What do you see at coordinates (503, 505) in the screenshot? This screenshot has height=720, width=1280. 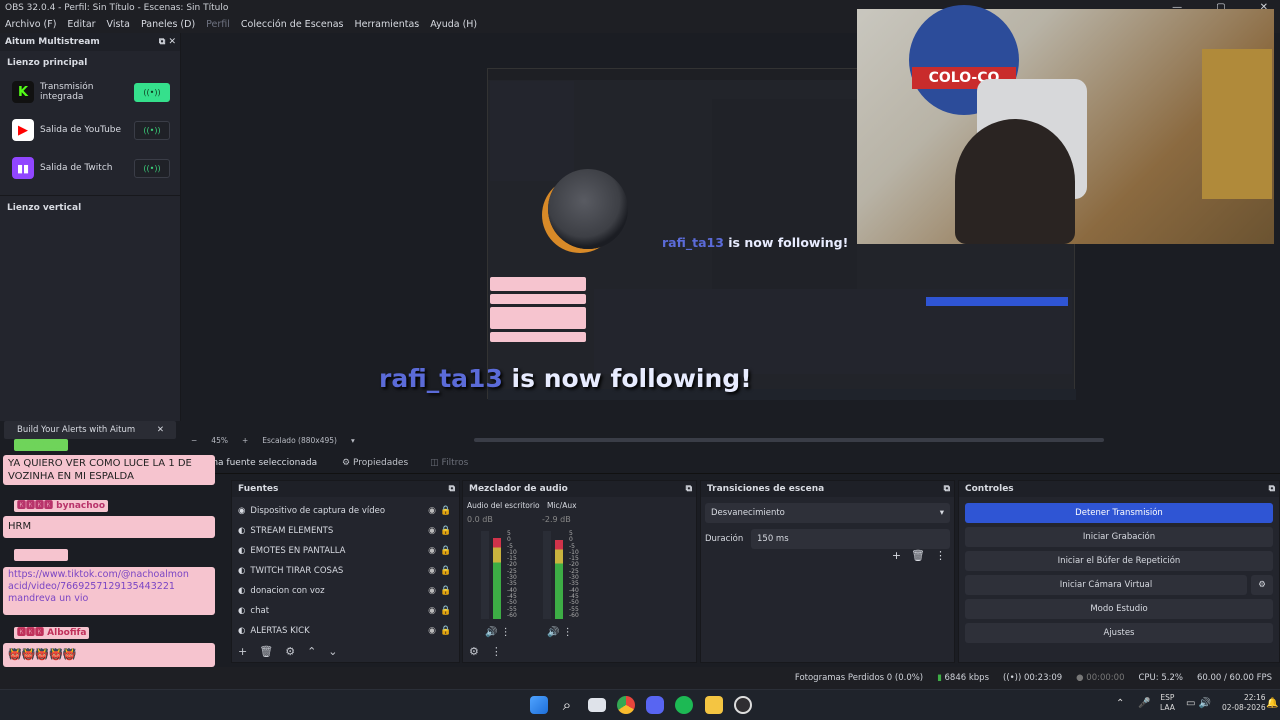 I see `channel-name: Audio del escritorio` at bounding box center [503, 505].